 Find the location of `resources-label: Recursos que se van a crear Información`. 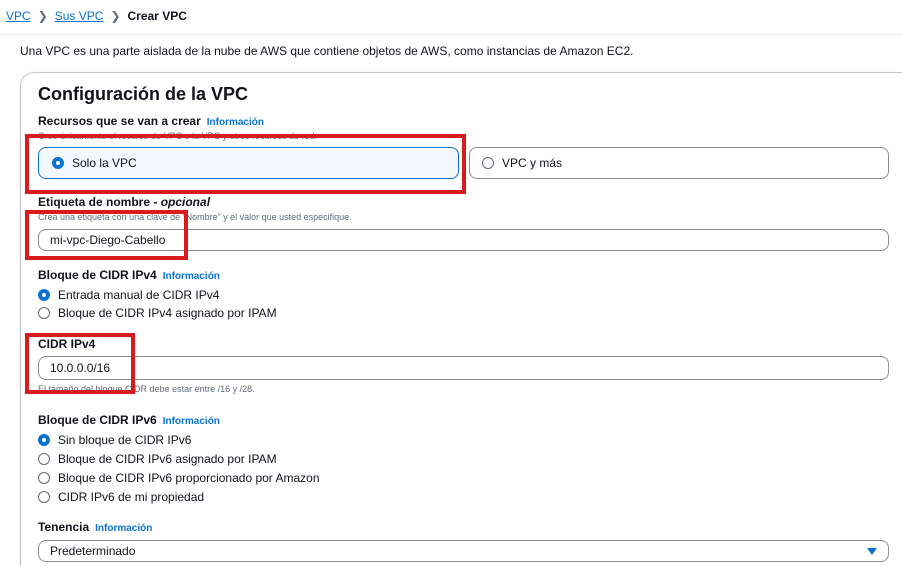

resources-label: Recursos que se van a crear Información is located at coordinates (151, 121).